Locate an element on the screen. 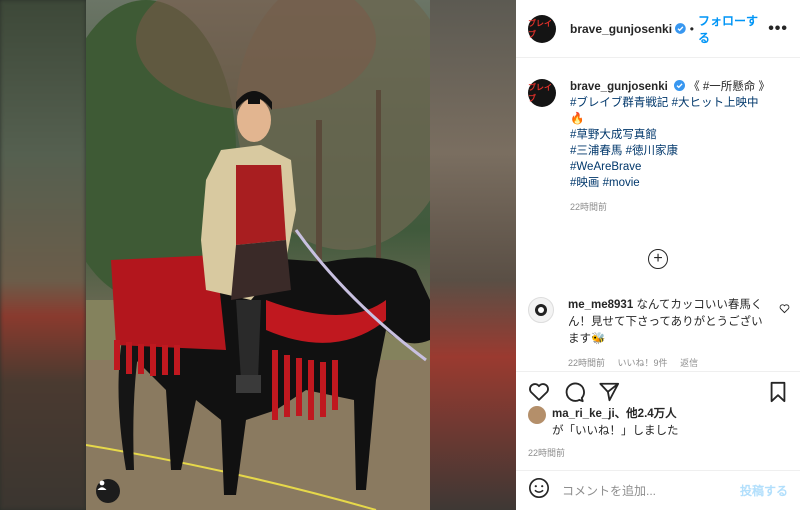 This screenshot has height=510, width=800. caption-intro: 《 #一所懸命 》 is located at coordinates (729, 87).